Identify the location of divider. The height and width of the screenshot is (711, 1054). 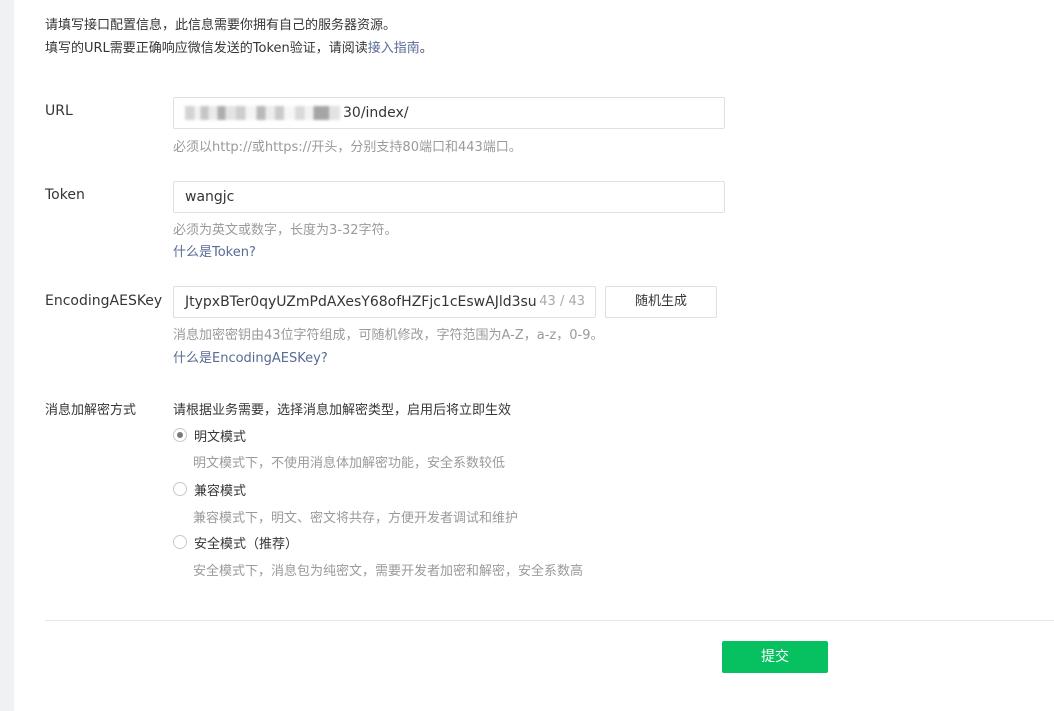
(549, 620).